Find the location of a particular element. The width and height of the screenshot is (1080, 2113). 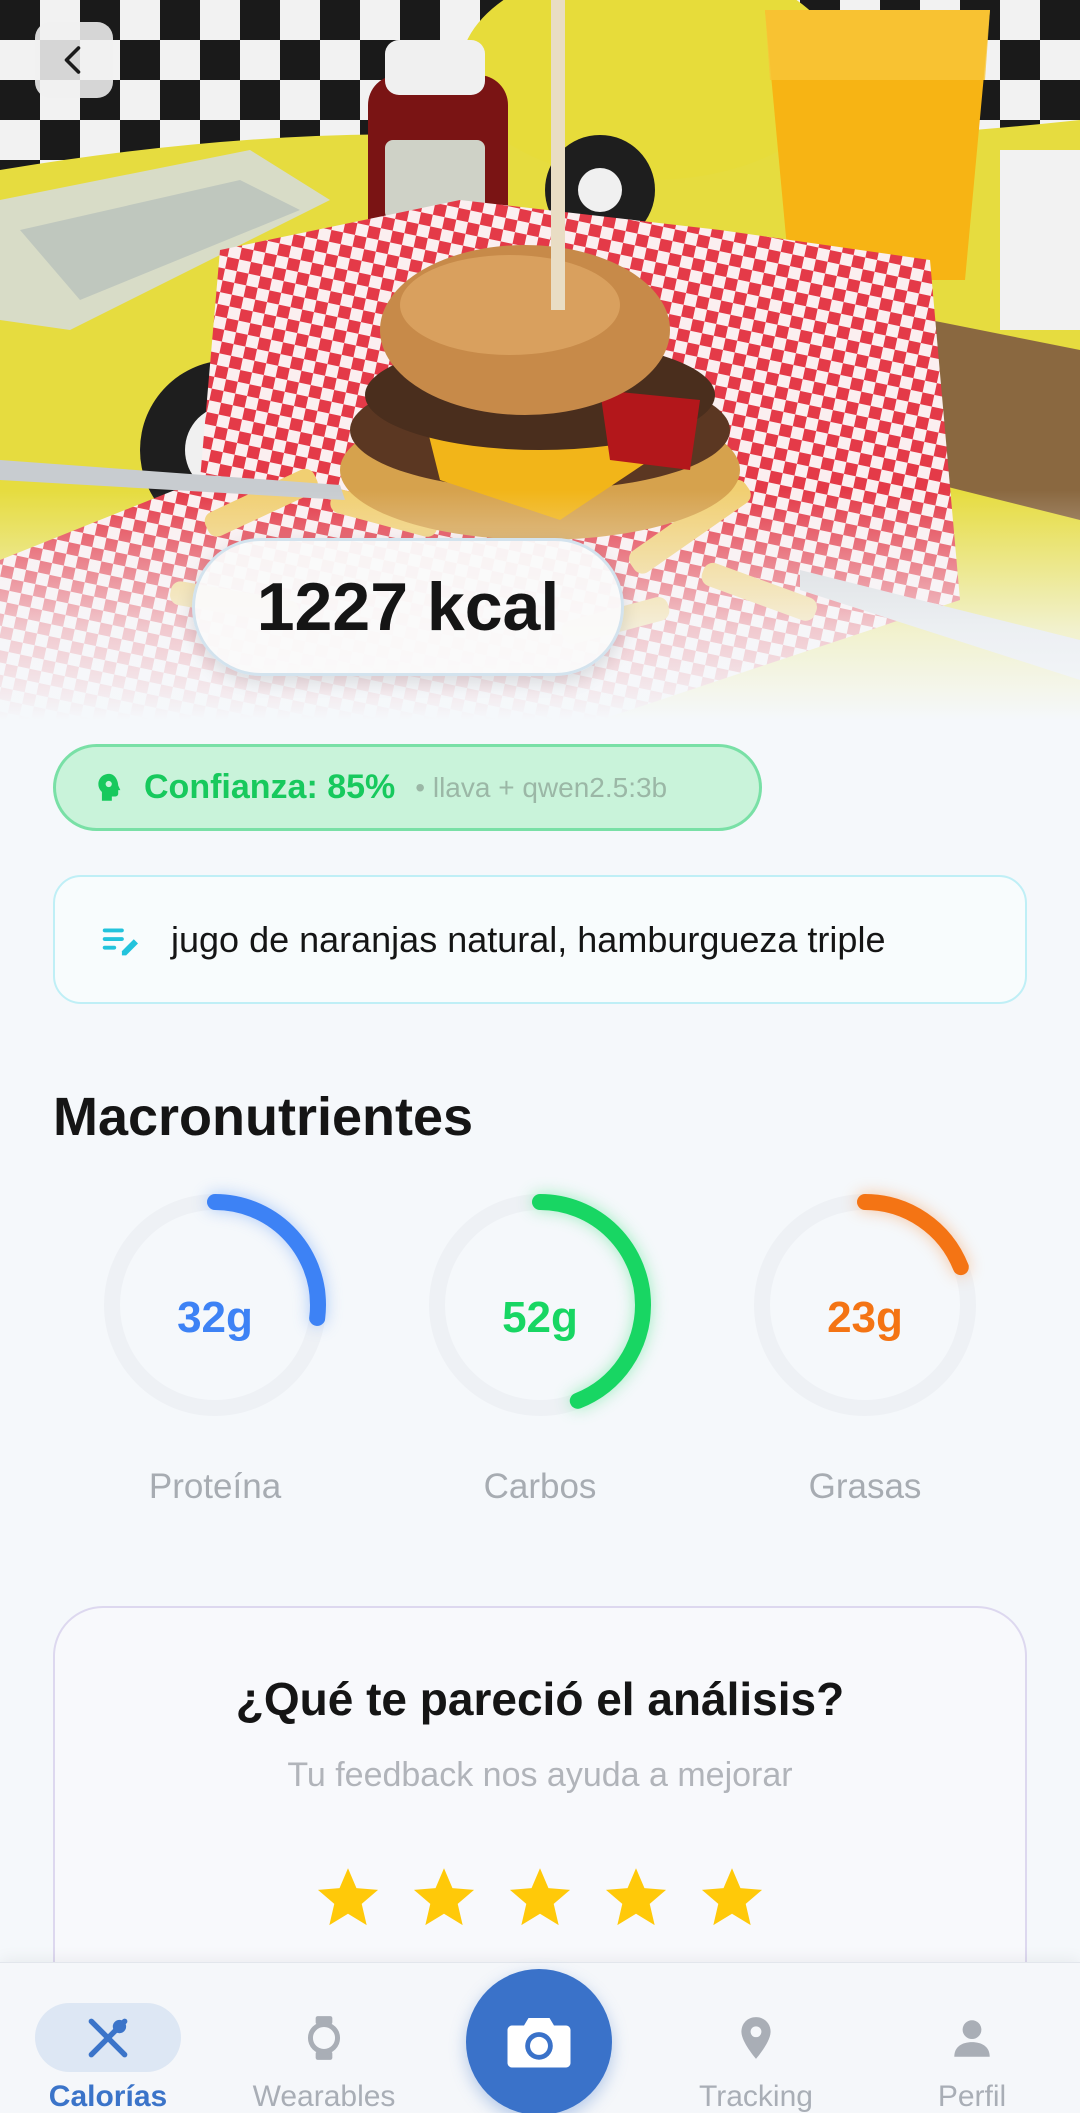

person-icon is located at coordinates (972, 2038).